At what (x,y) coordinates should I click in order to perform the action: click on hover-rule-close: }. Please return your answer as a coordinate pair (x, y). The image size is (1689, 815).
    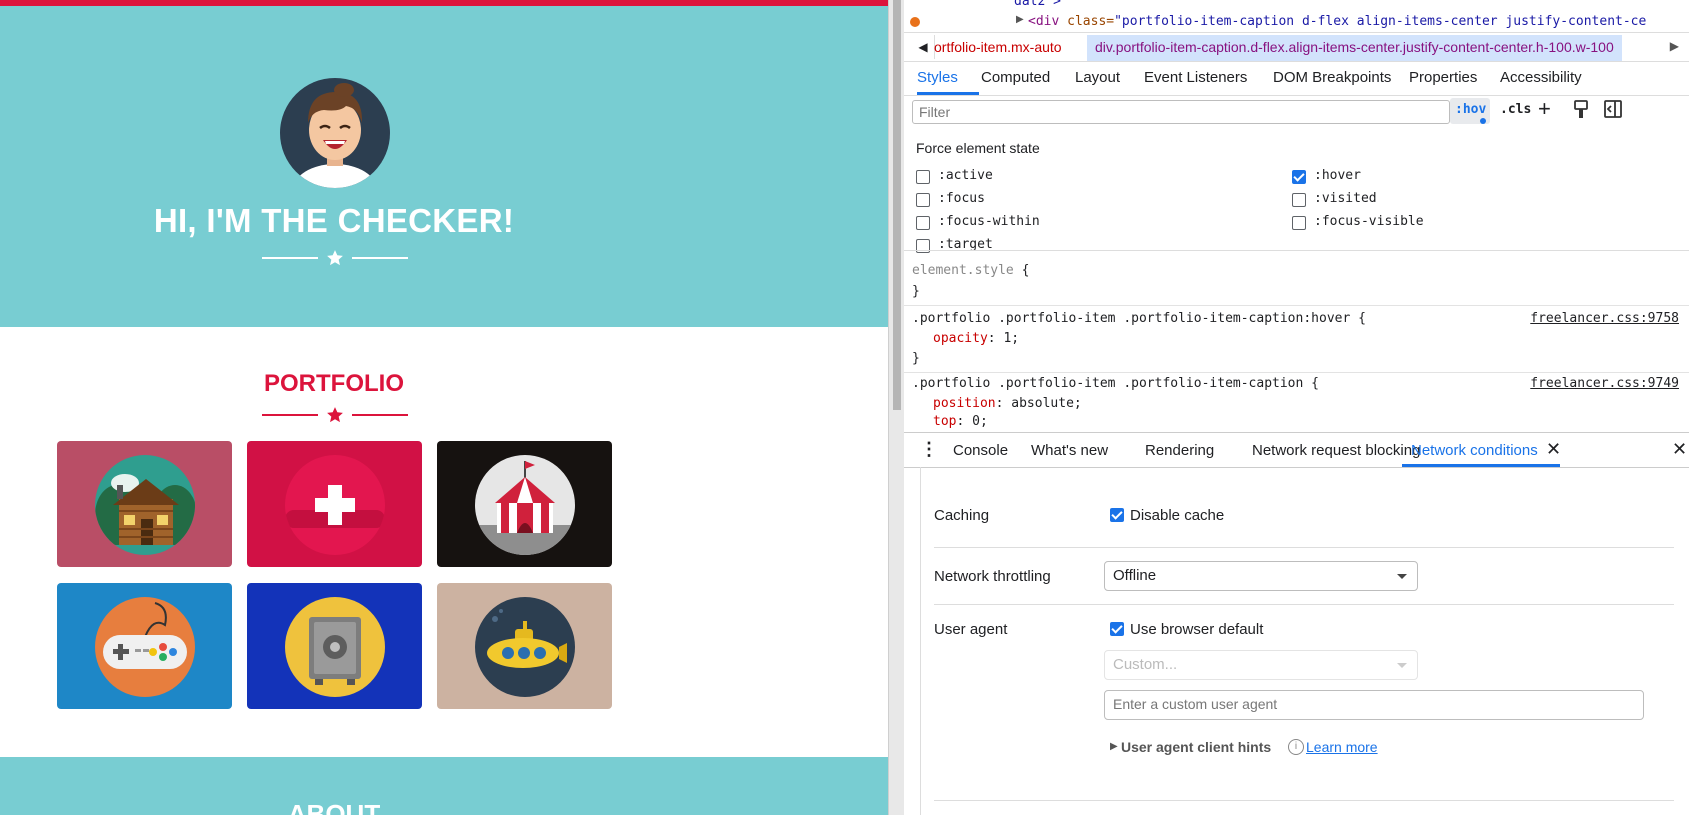
    Looking at the image, I should click on (916, 358).